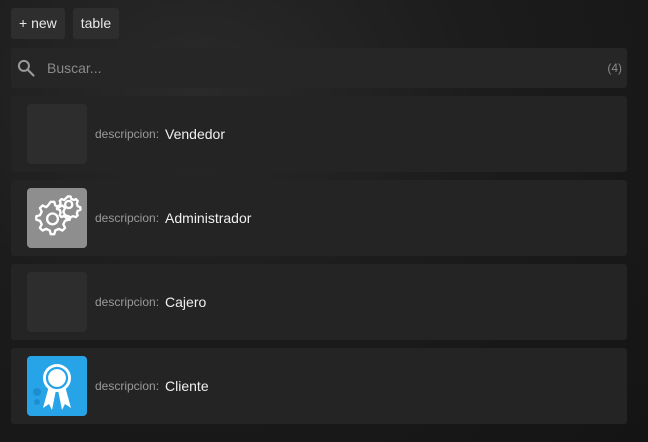 The image size is (648, 442). Describe the element at coordinates (65, 23) in the screenshot. I see `toolbar: + new table` at that location.